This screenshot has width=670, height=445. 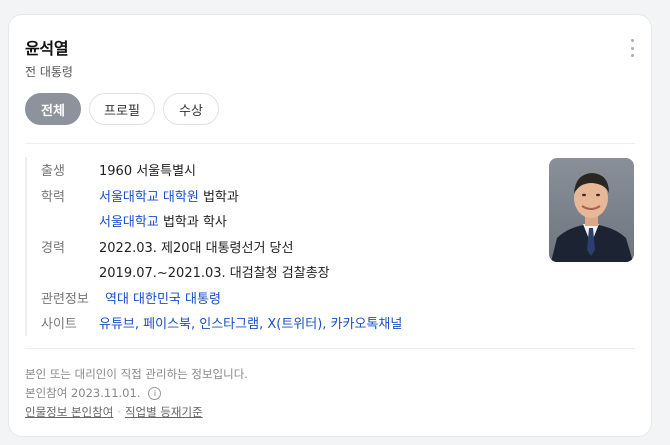 I want to click on participation-date: 본인참여 2023.11.01., so click(x=83, y=393).